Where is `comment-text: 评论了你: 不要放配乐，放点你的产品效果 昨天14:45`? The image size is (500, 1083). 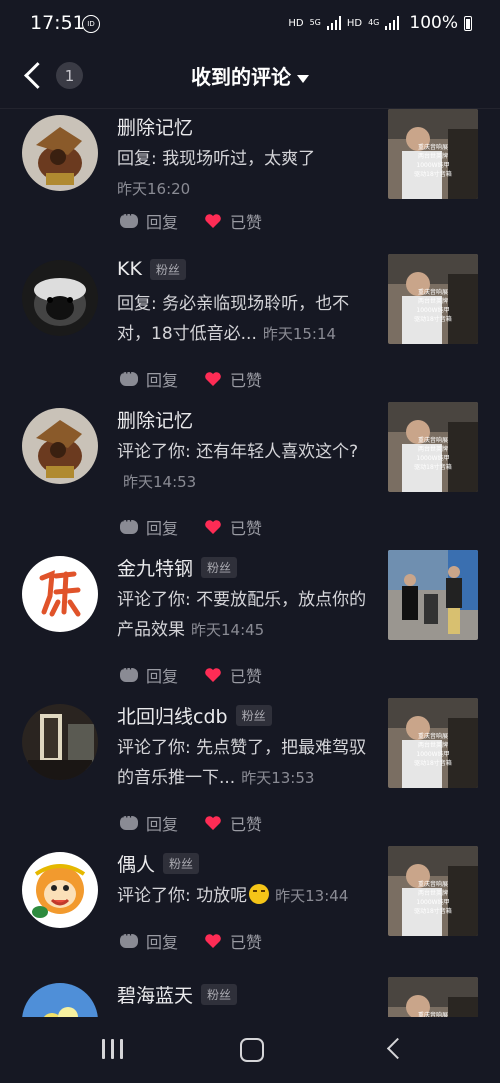 comment-text: 评论了你: 不要放配乐，放点你的产品效果 昨天14:45 is located at coordinates (248, 615).